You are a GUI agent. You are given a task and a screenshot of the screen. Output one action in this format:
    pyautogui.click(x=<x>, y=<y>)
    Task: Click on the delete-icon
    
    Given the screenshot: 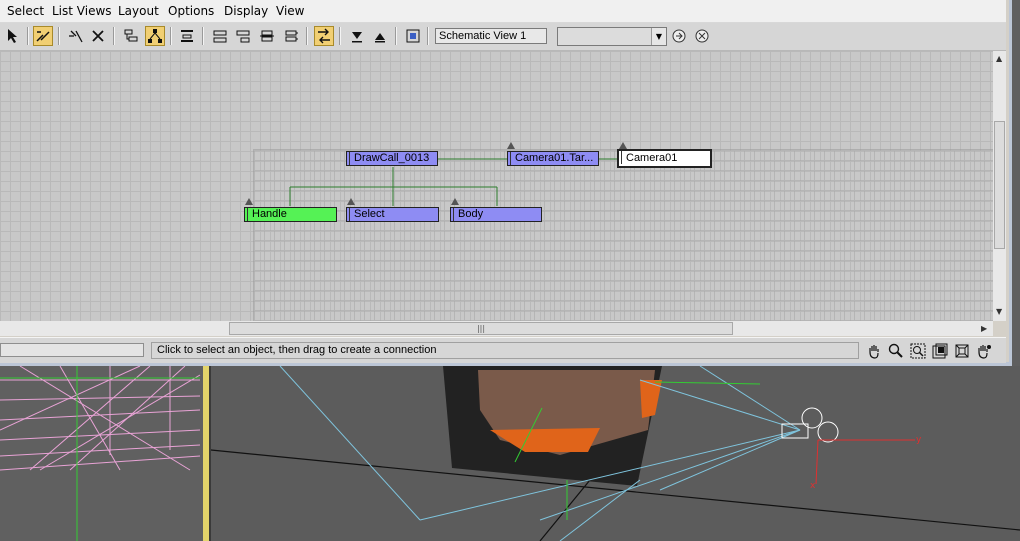 What is the action you would take?
    pyautogui.click(x=98, y=36)
    